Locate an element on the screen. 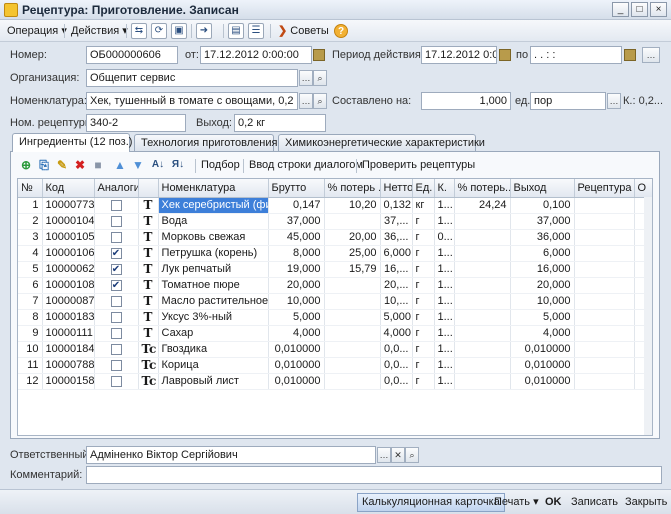 The height and width of the screenshot is (514, 671). column-header-row-number: № is located at coordinates (30, 188).